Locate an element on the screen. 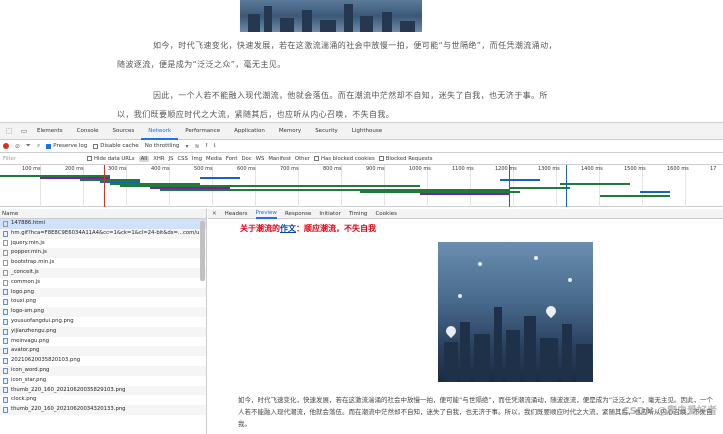  request-row: yijianzhengu.png is located at coordinates (103, 331).